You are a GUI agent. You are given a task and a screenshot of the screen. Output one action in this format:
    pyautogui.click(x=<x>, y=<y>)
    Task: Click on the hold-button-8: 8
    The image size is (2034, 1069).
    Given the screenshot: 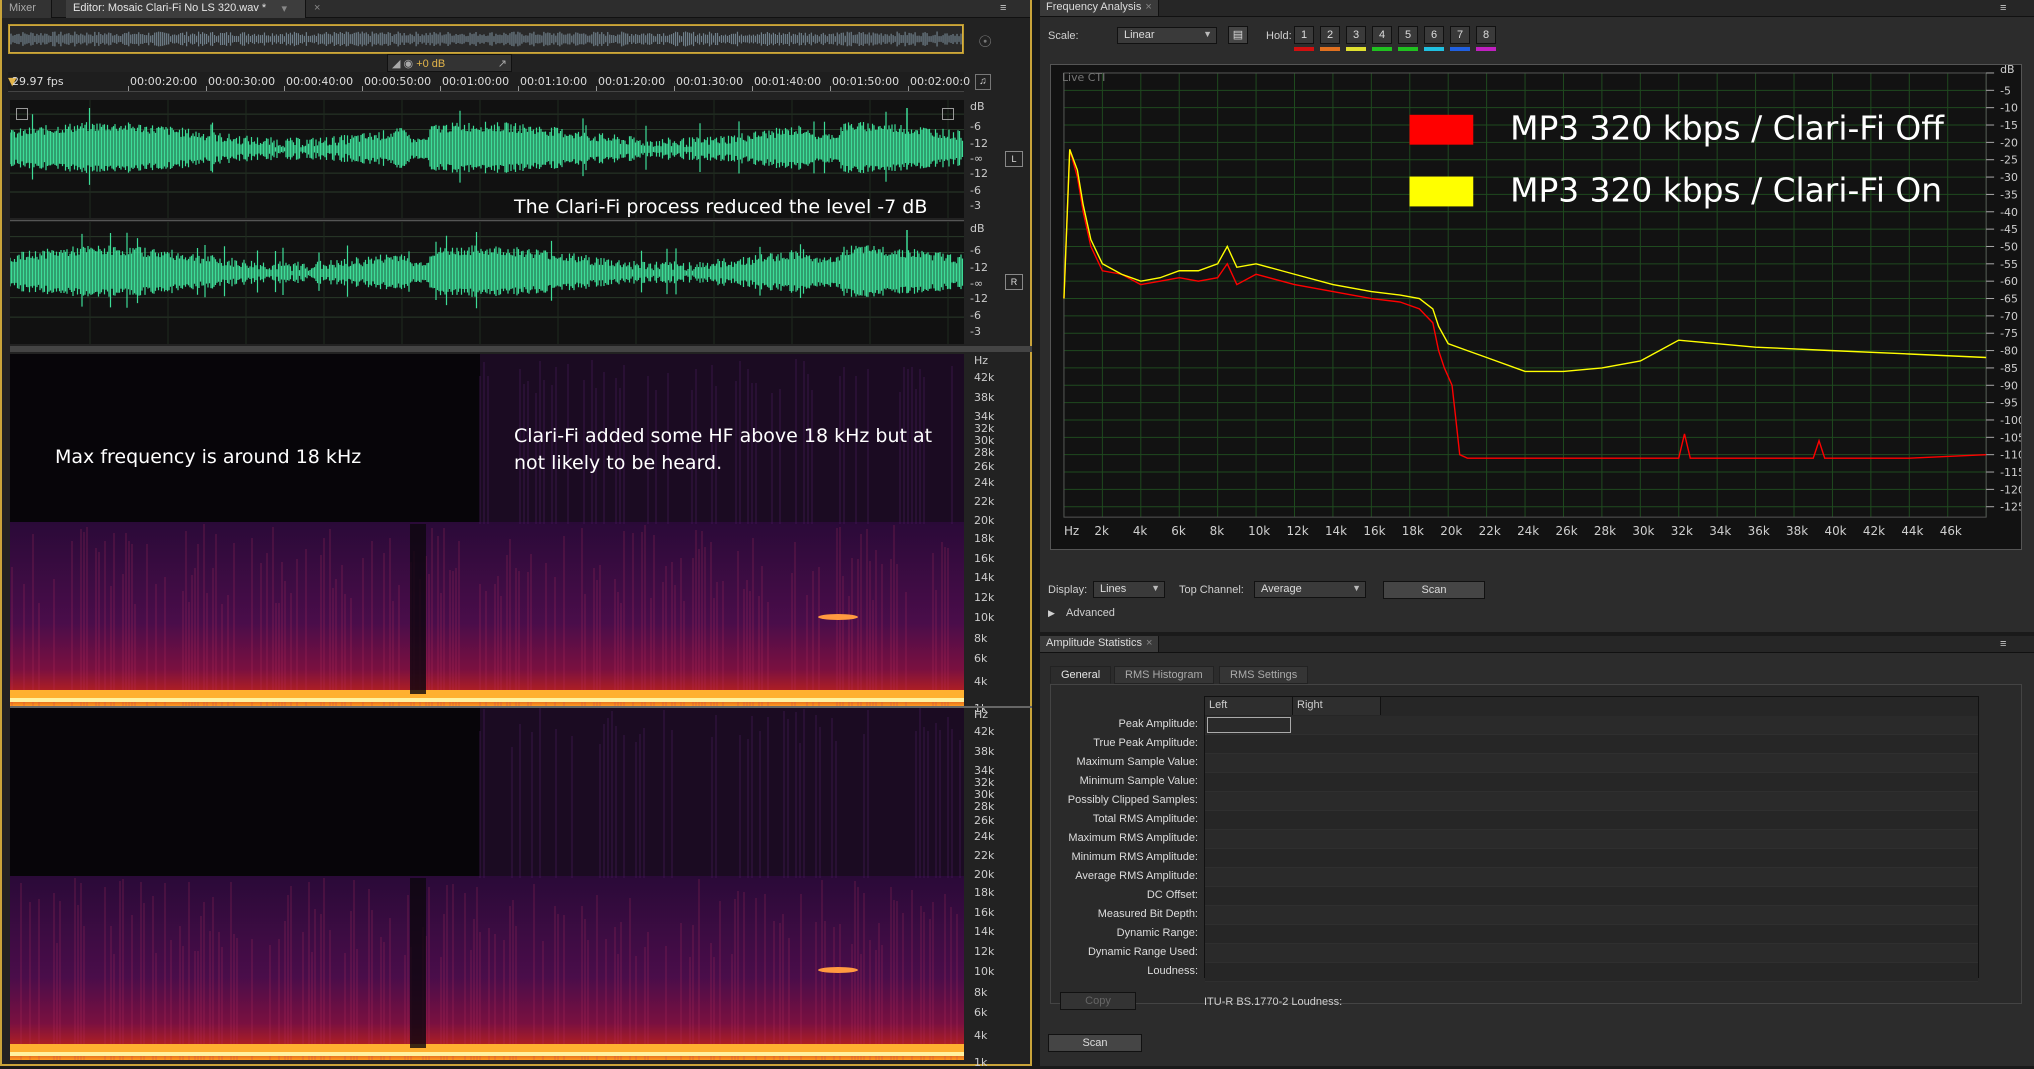 What is the action you would take?
    pyautogui.click(x=1486, y=35)
    